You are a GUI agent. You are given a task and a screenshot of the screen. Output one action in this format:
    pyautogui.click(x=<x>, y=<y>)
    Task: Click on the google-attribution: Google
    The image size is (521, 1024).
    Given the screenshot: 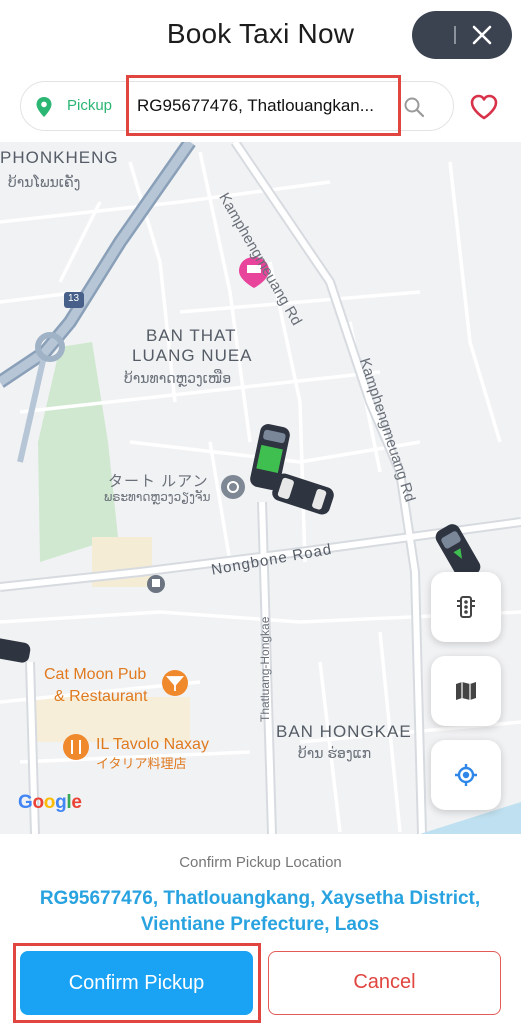 What is the action you would take?
    pyautogui.click(x=50, y=802)
    